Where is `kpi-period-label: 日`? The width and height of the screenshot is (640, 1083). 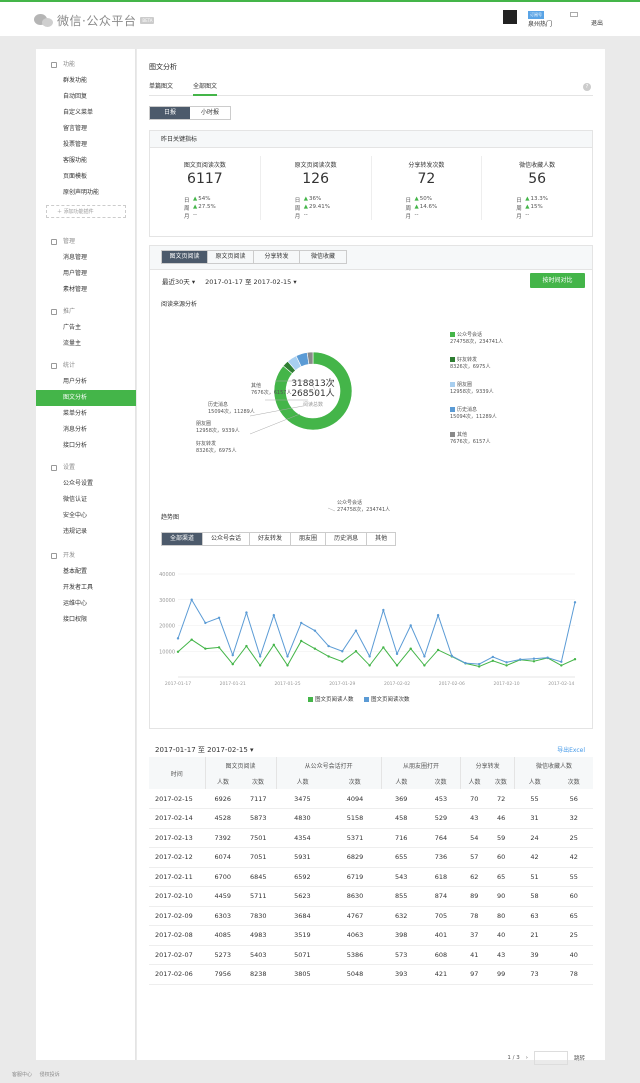 kpi-period-label: 日 is located at coordinates (297, 201).